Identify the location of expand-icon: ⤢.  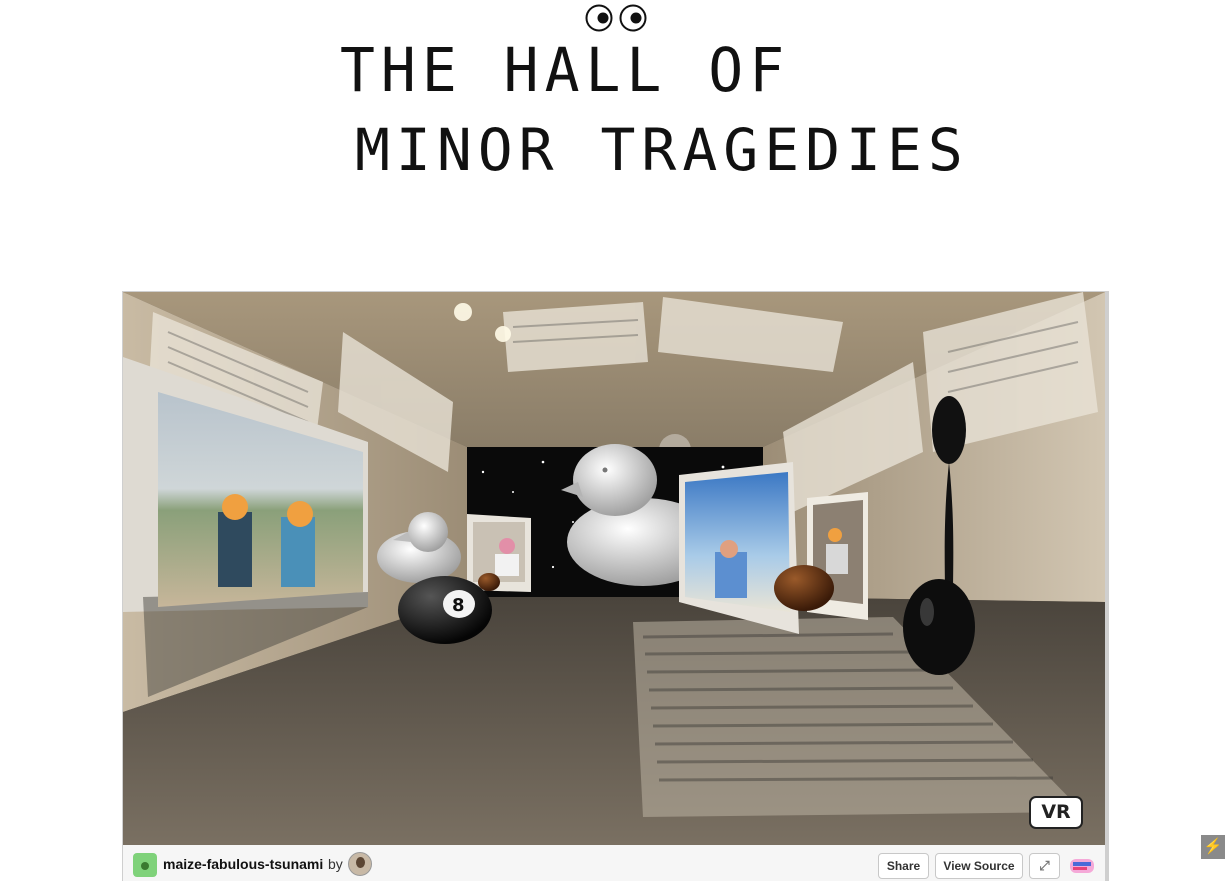
(1044, 865).